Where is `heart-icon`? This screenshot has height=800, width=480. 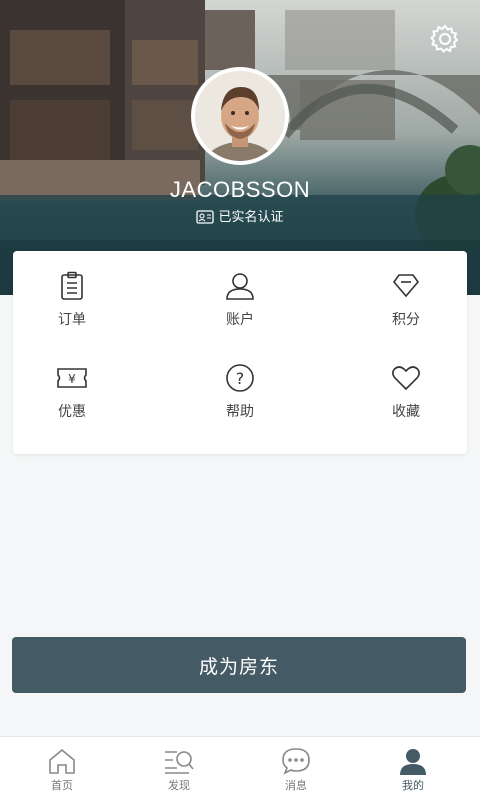
heart-icon is located at coordinates (406, 378).